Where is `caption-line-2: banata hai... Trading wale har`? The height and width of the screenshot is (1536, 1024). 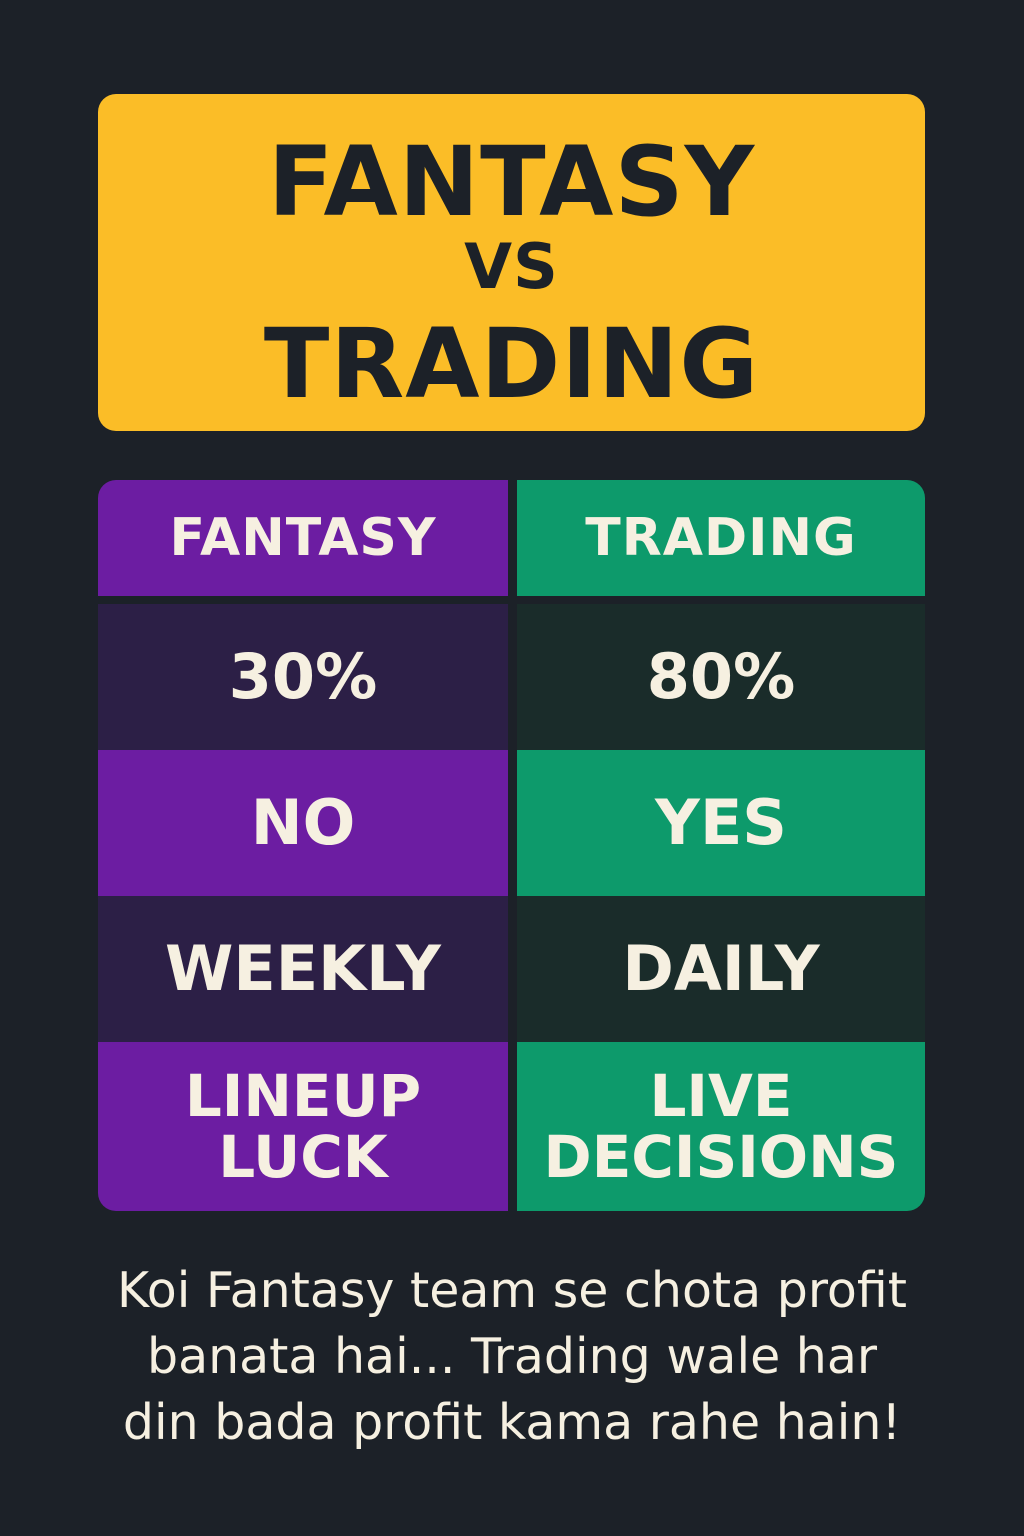 caption-line-2: banata hai... Trading wale har is located at coordinates (512, 1356).